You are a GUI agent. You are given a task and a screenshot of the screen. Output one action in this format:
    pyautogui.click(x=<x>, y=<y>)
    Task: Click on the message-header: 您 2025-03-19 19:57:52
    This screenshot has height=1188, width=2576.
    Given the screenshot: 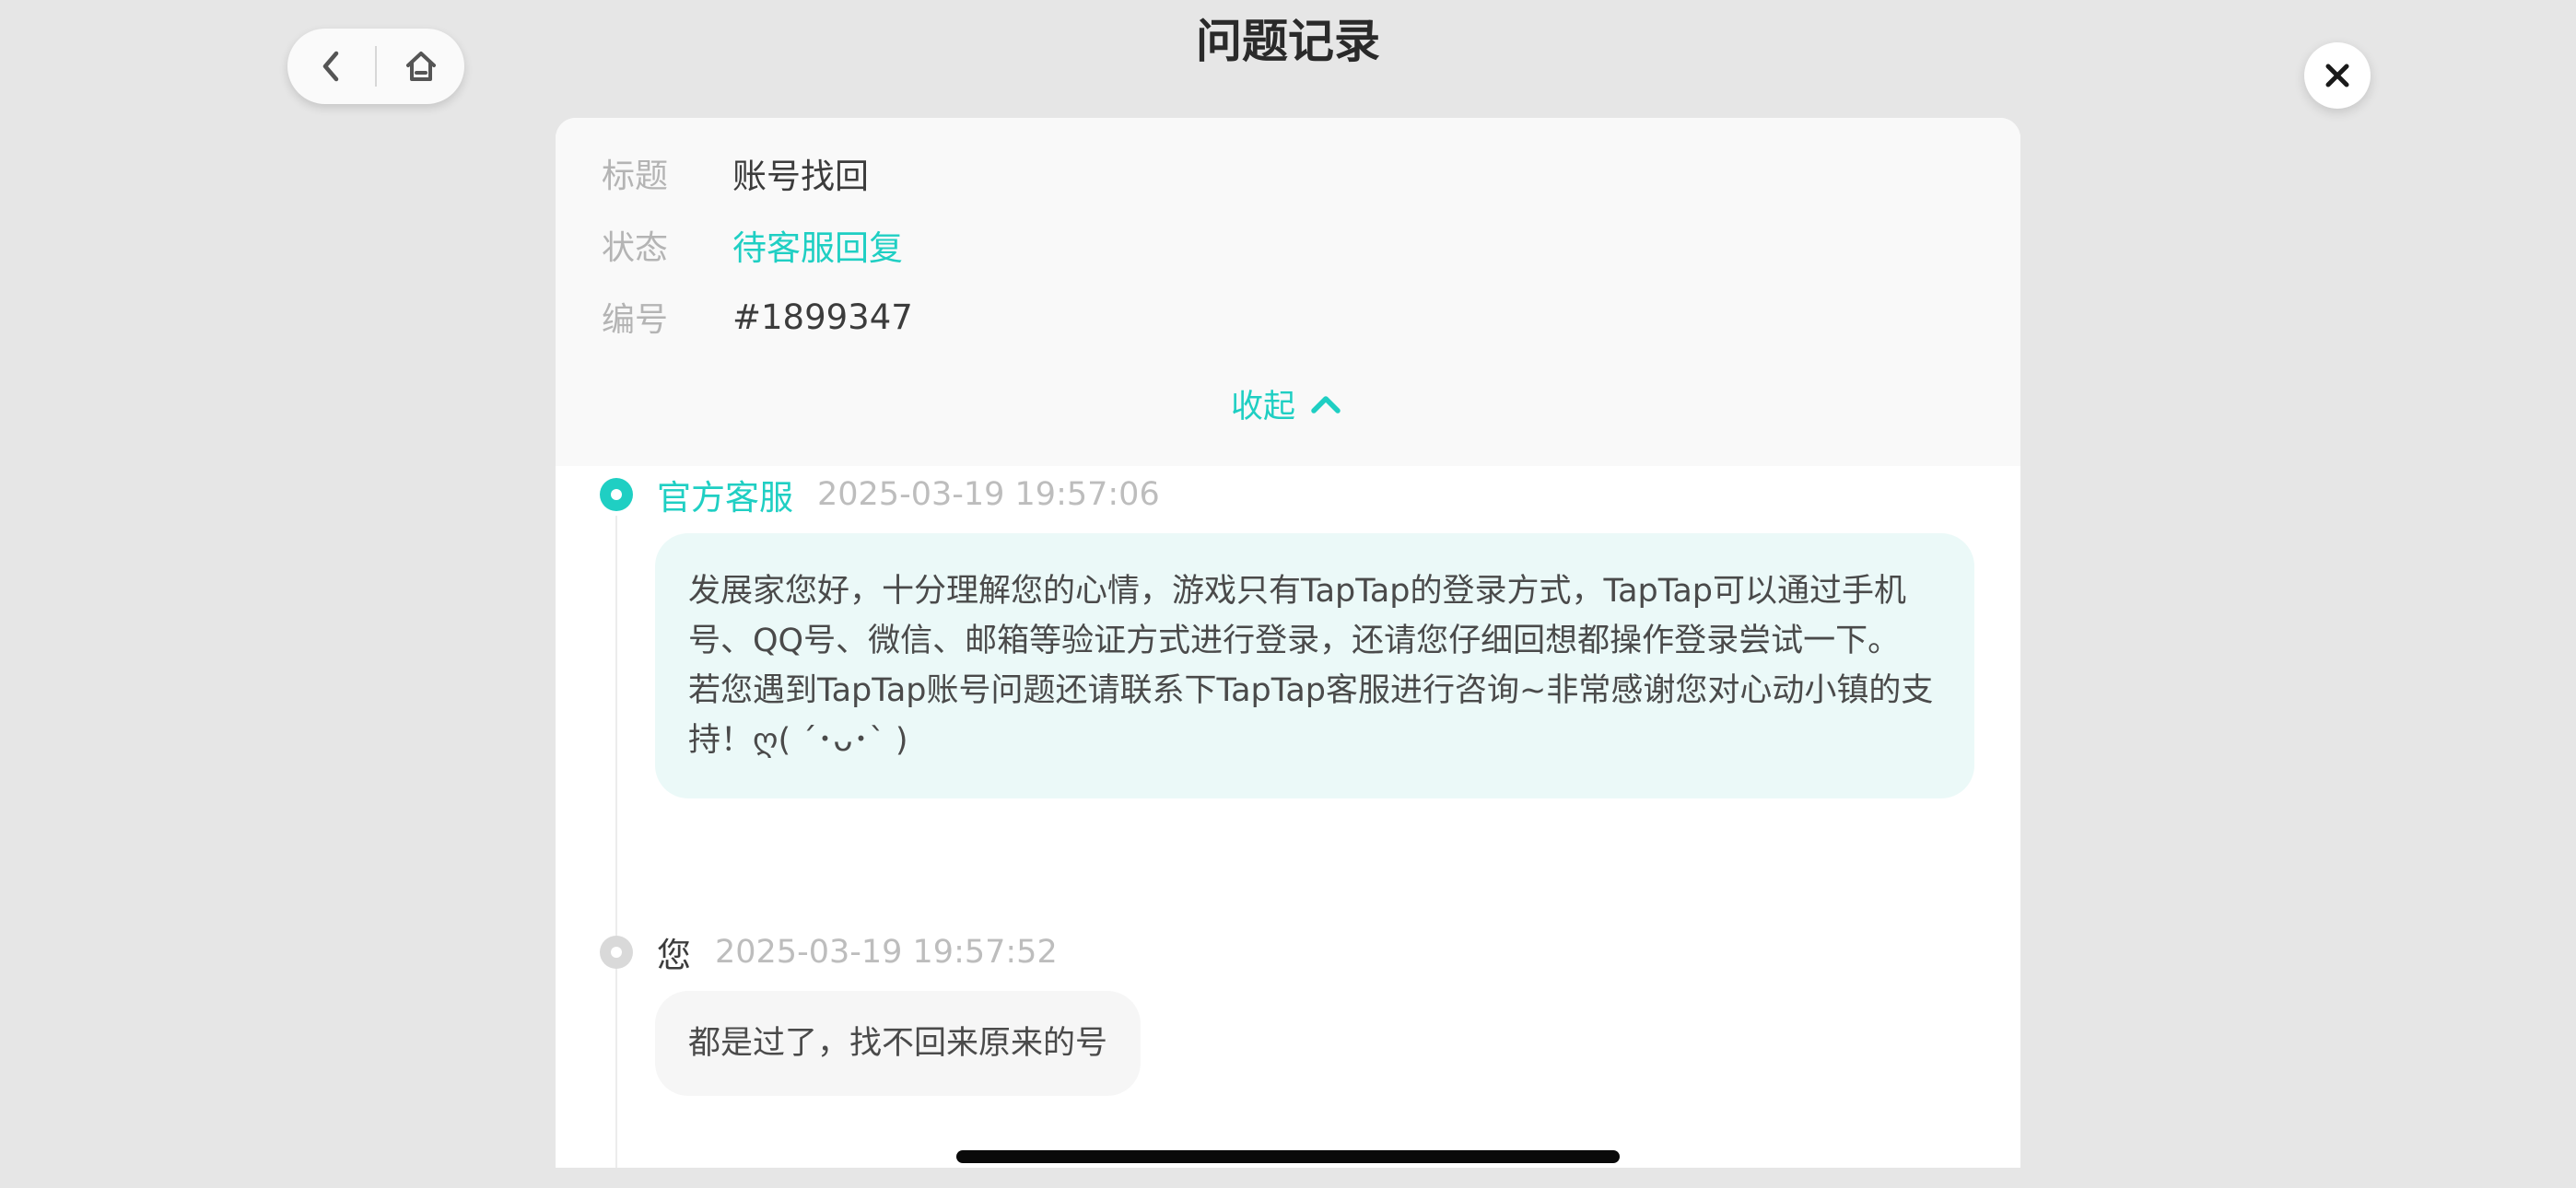 What is the action you would take?
    pyautogui.click(x=829, y=952)
    